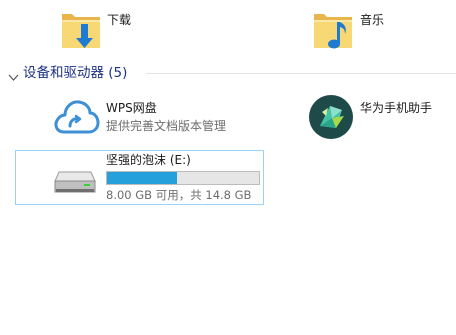 Image resolution: width=456 pixels, height=335 pixels. I want to click on drive-usage-fill, so click(142, 178).